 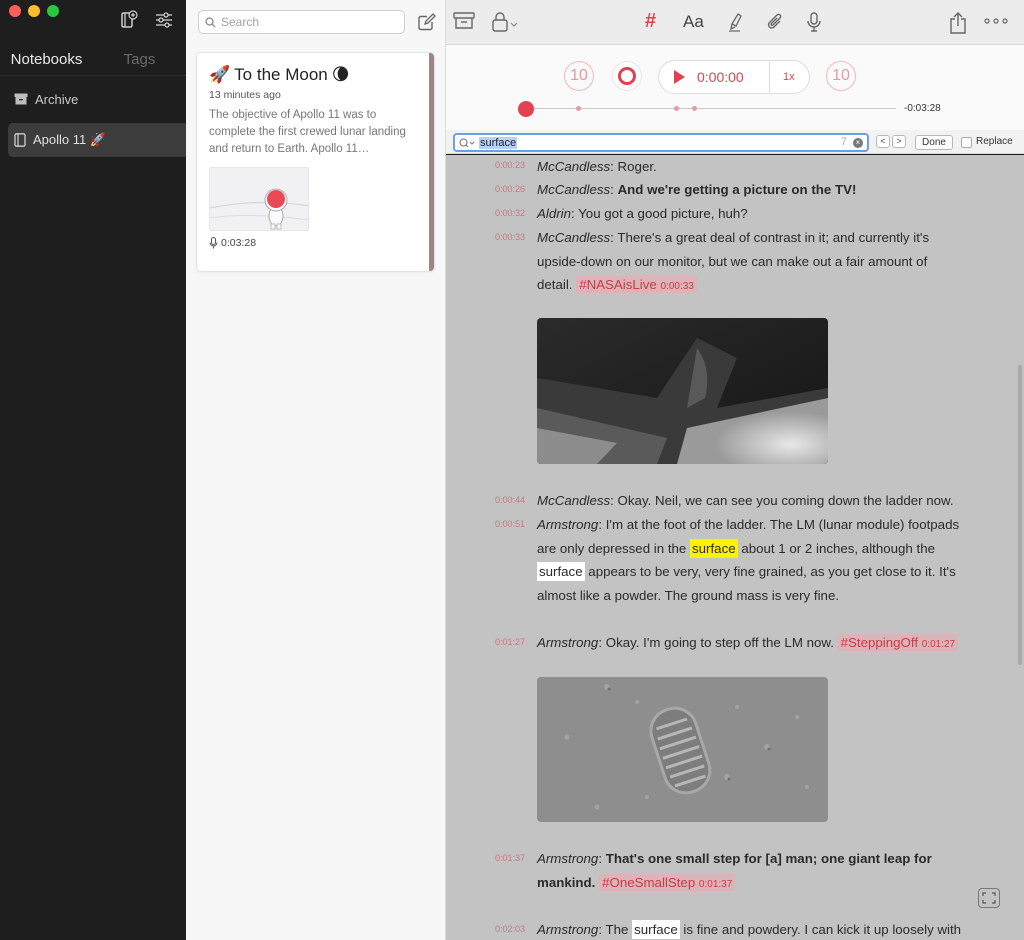 What do you see at coordinates (220, 74) in the screenshot?
I see `rocket-icon: 🚀` at bounding box center [220, 74].